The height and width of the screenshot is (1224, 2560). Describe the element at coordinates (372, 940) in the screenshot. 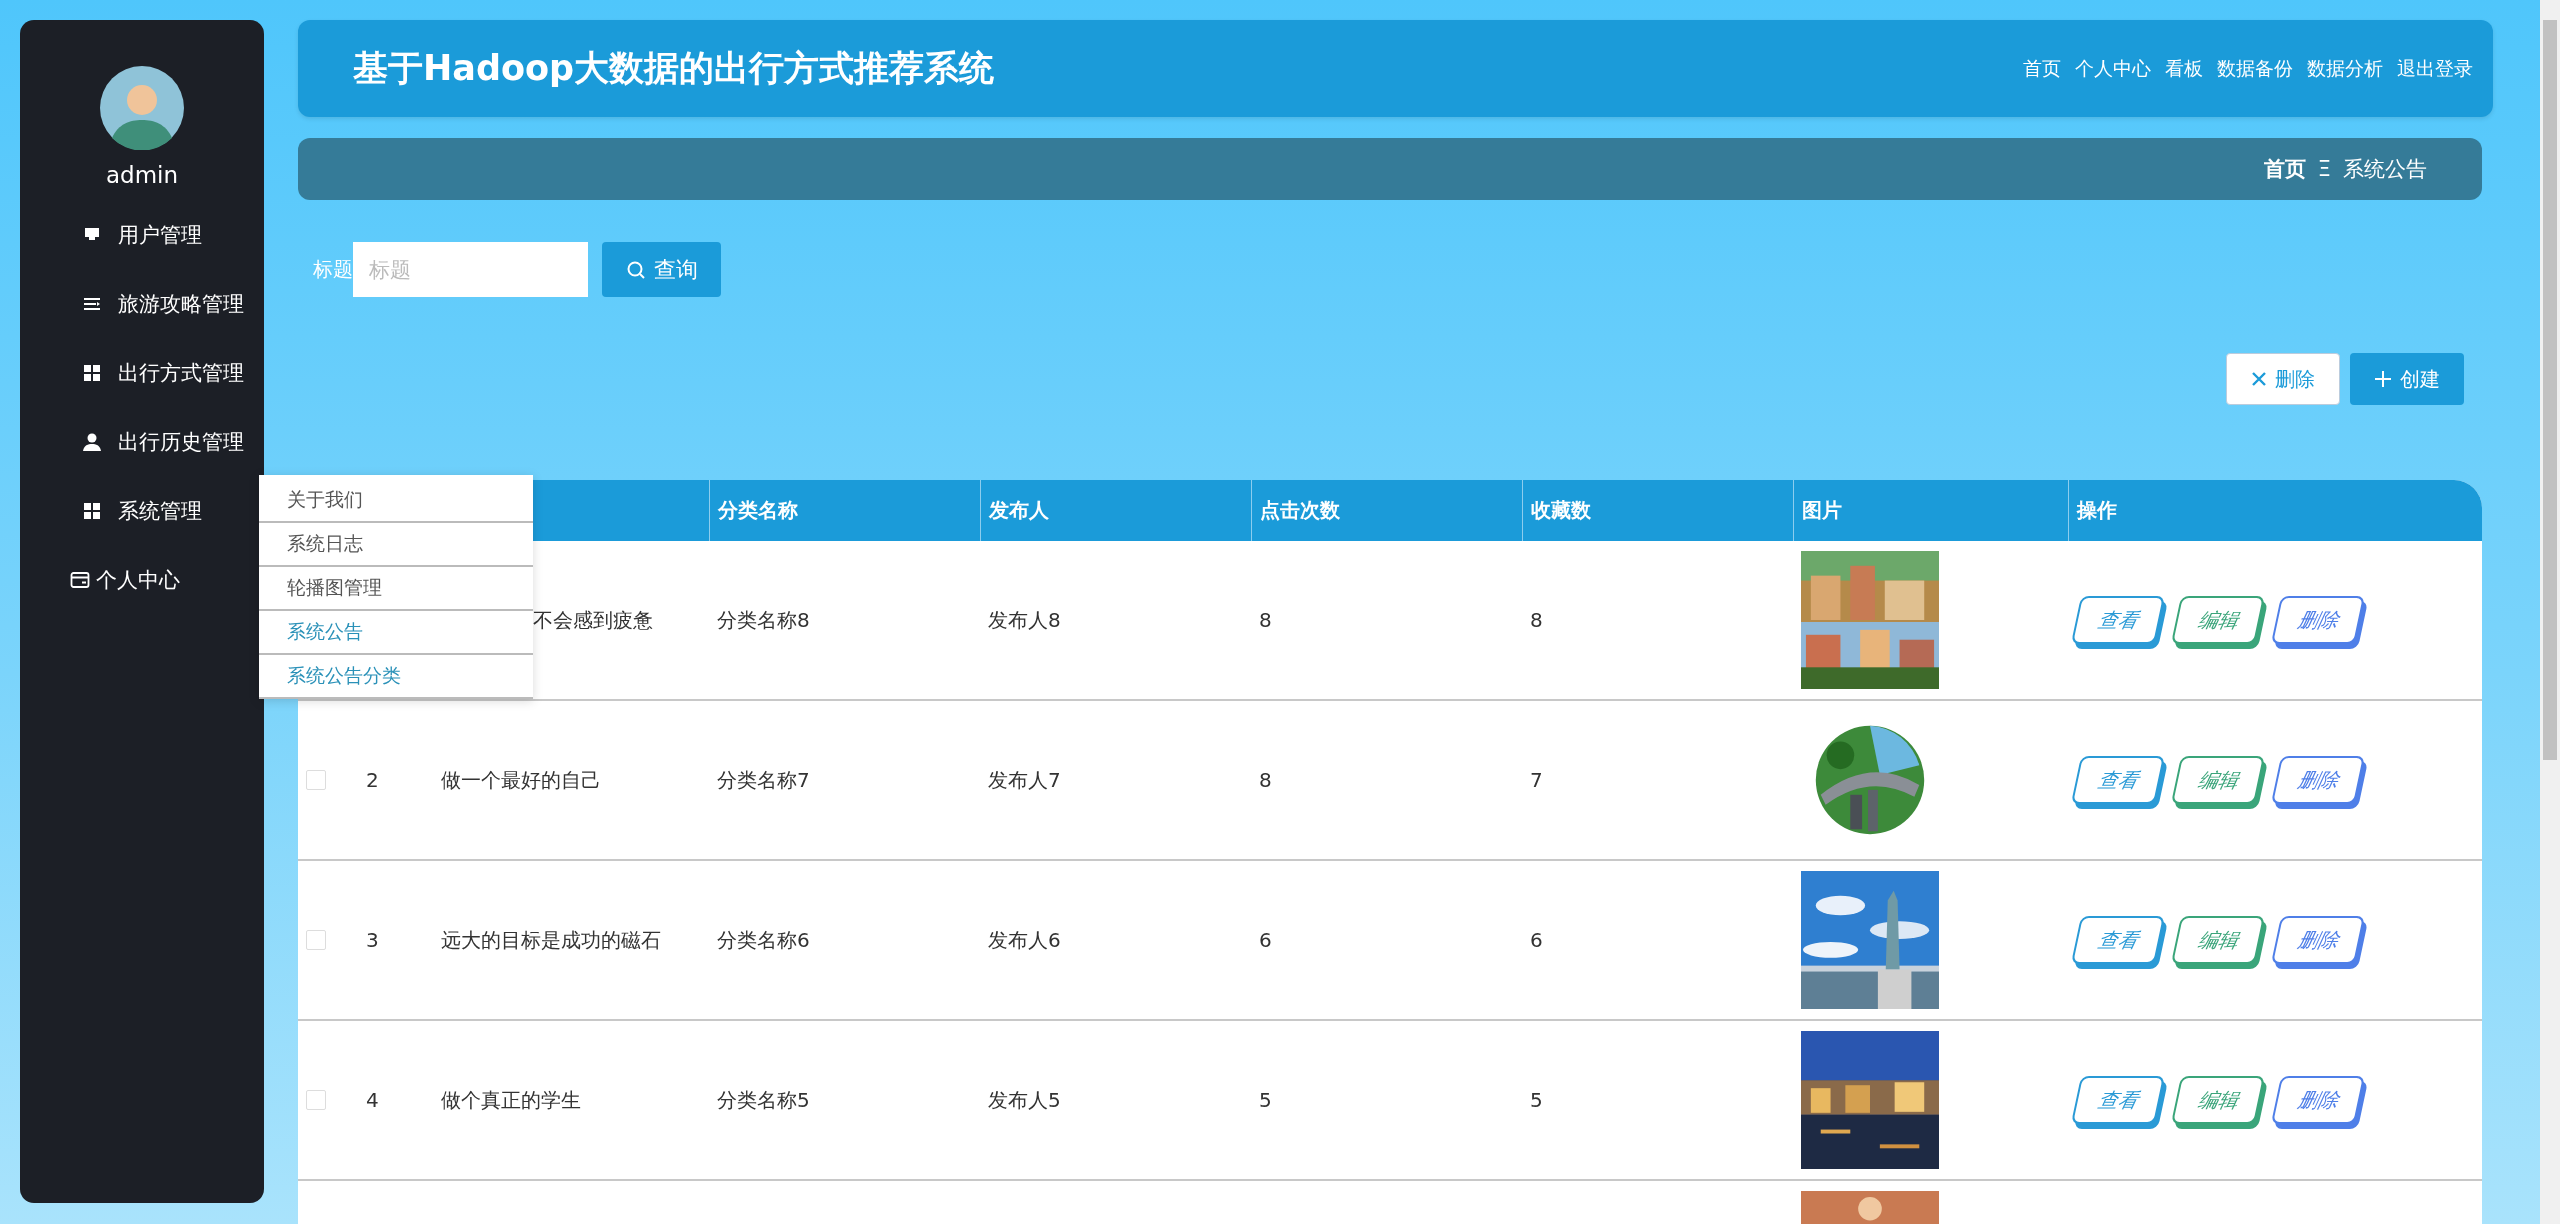

I see `row-index: 3` at that location.